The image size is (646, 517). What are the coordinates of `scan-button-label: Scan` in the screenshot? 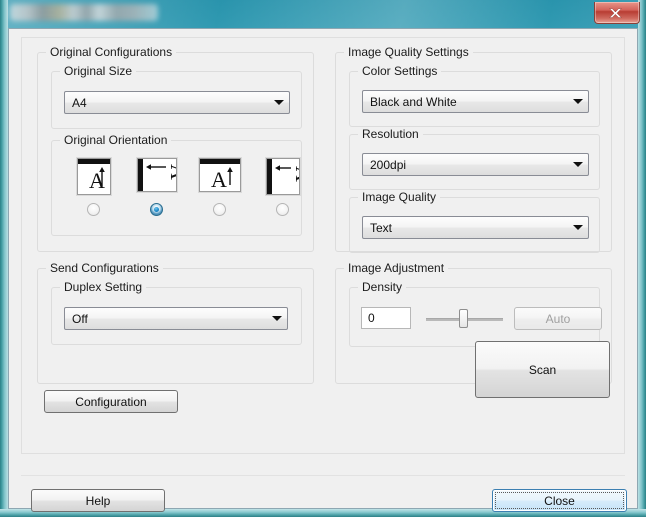 It's located at (542, 369).